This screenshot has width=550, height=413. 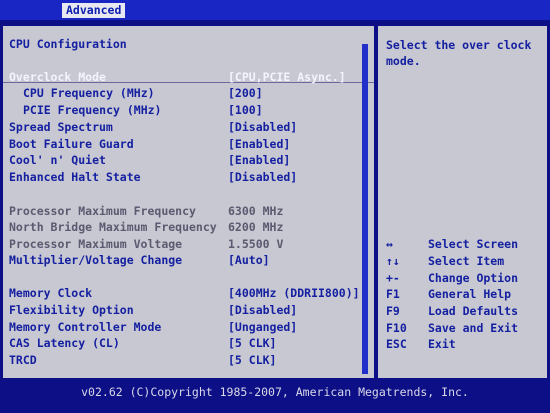 I want to click on setting-label: Multiplier/Voltage Change, so click(x=96, y=260).